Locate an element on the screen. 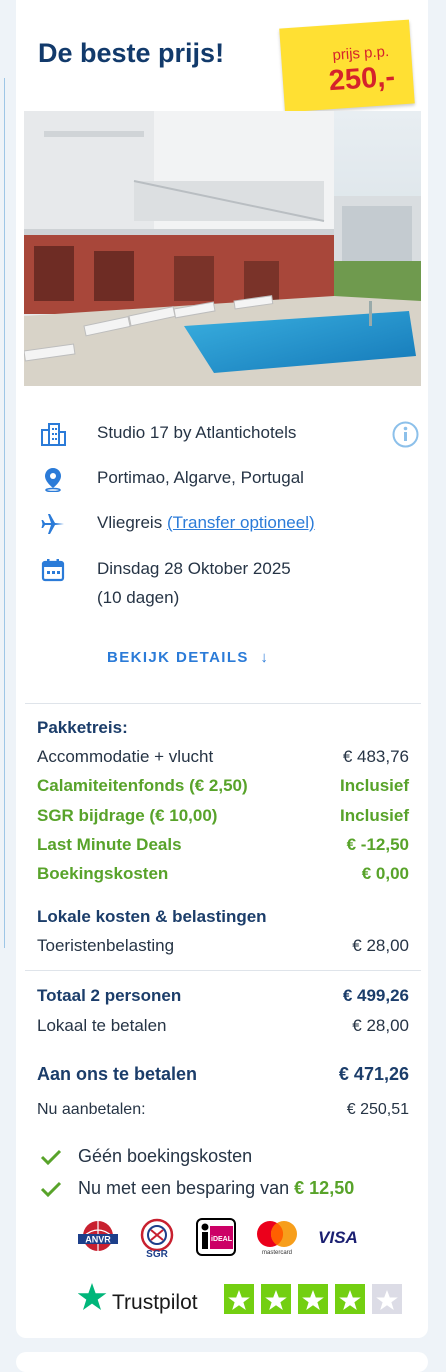 The height and width of the screenshot is (1372, 446). next-card-edge is located at coordinates (222, 1362).